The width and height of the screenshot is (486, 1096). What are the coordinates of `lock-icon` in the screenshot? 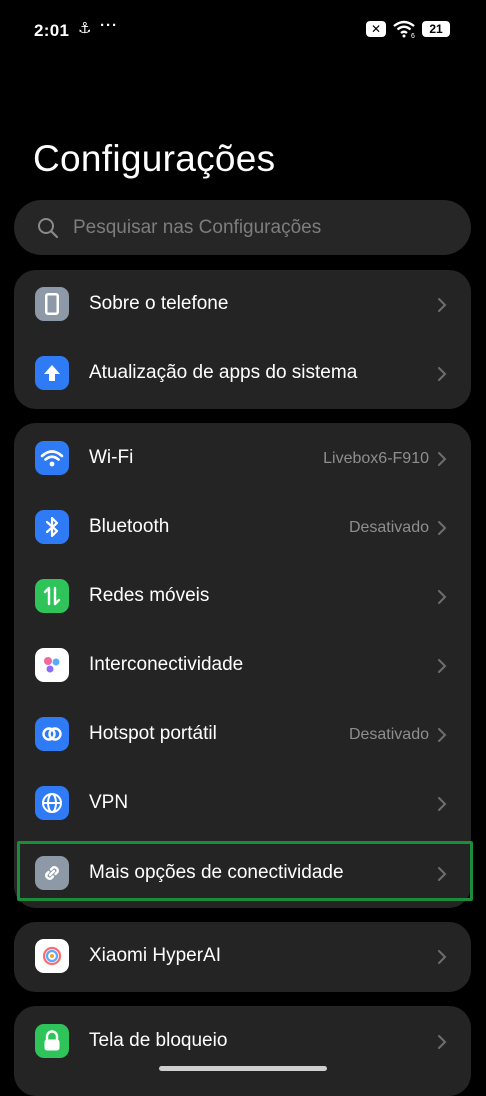 It's located at (52, 1041).